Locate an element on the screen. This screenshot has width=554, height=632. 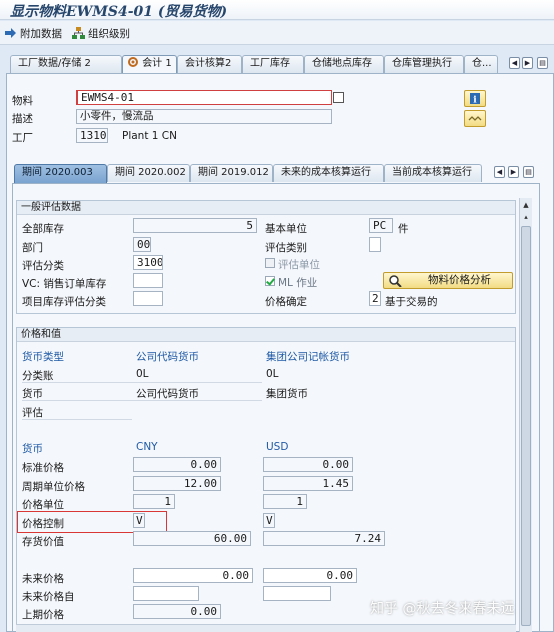
scroll-thumb is located at coordinates (526, 426).